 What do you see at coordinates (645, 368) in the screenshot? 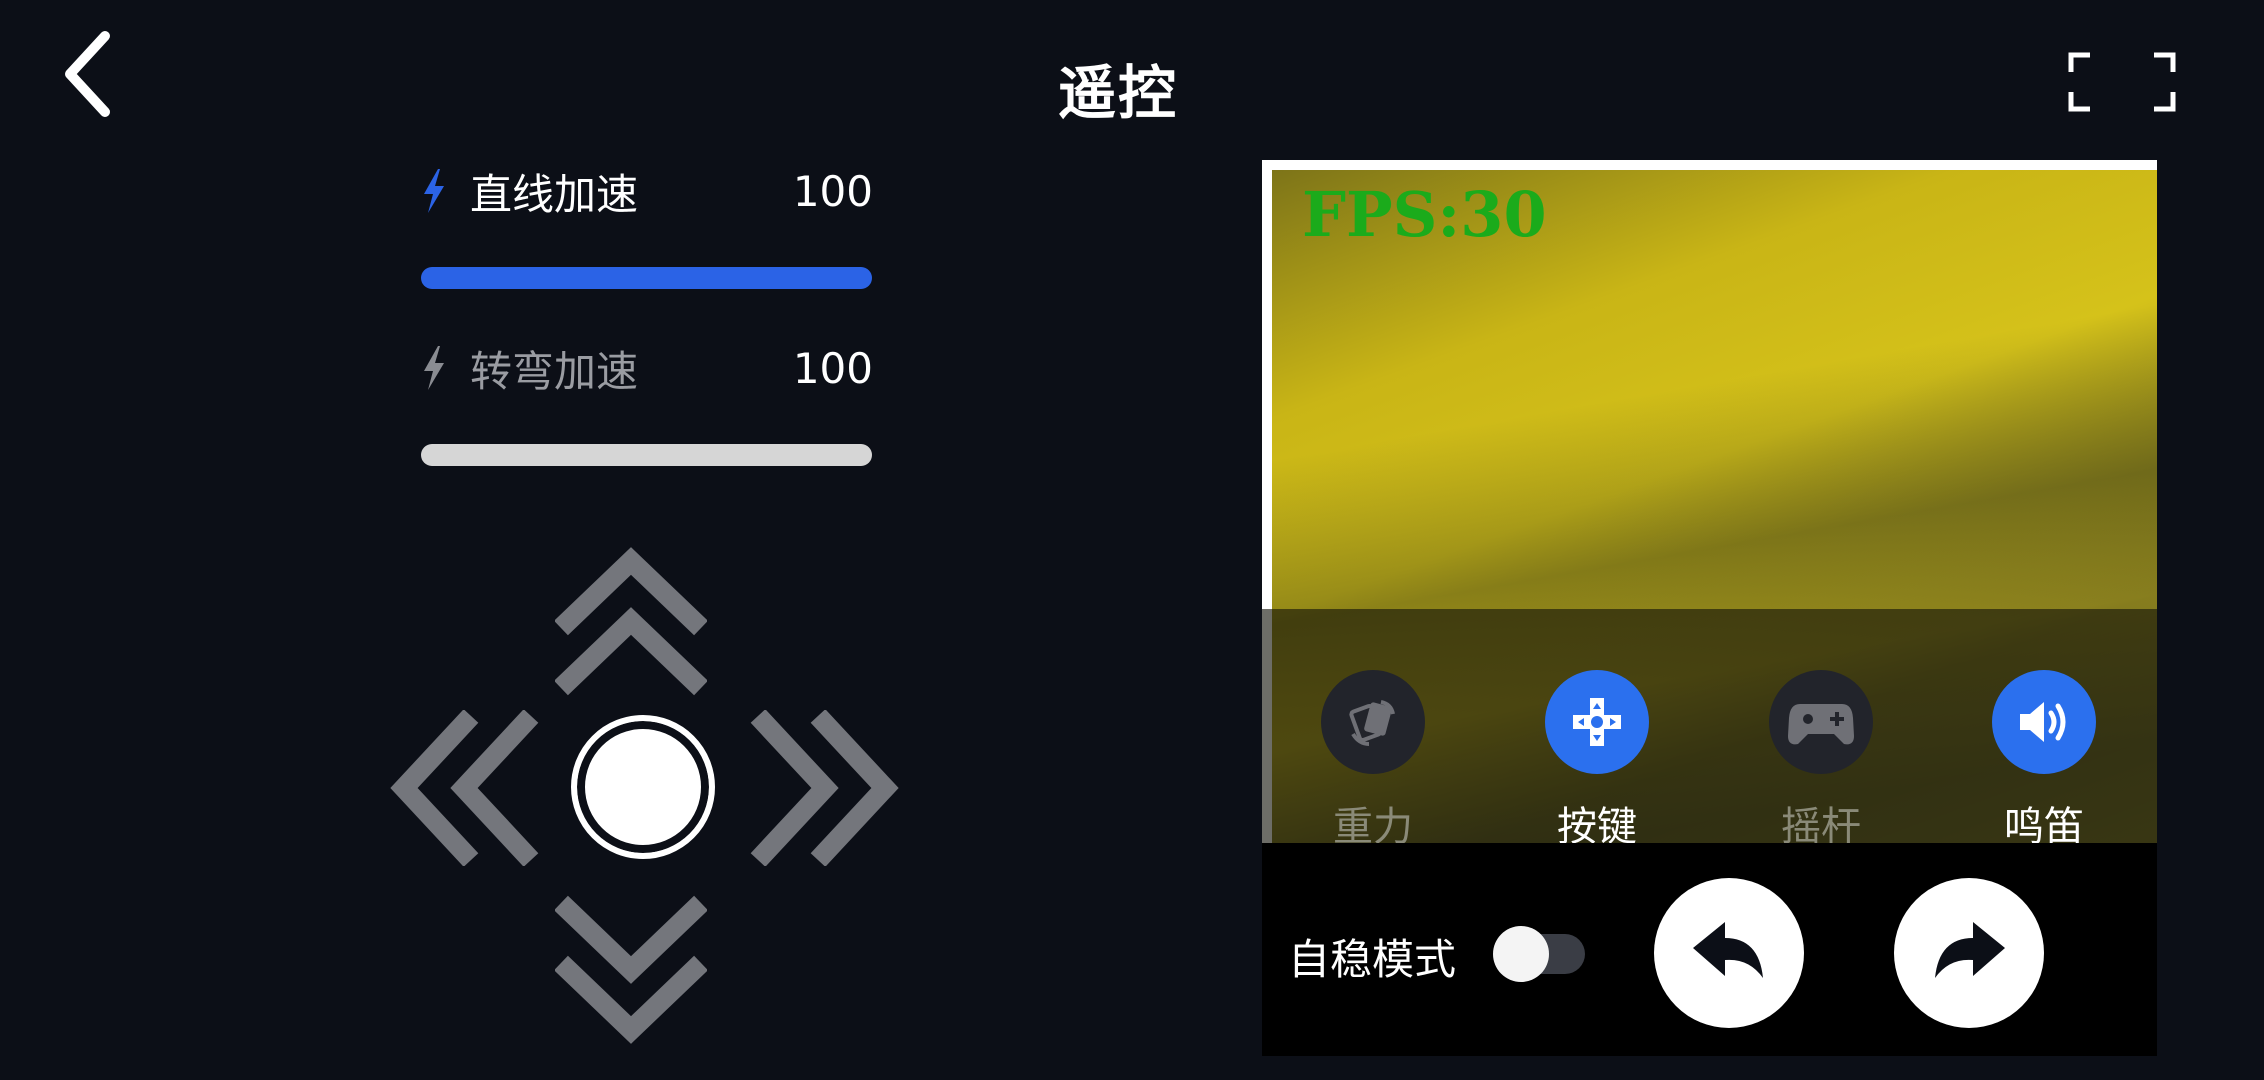
I see `turn-speed-row: 转弯加速 100` at bounding box center [645, 368].